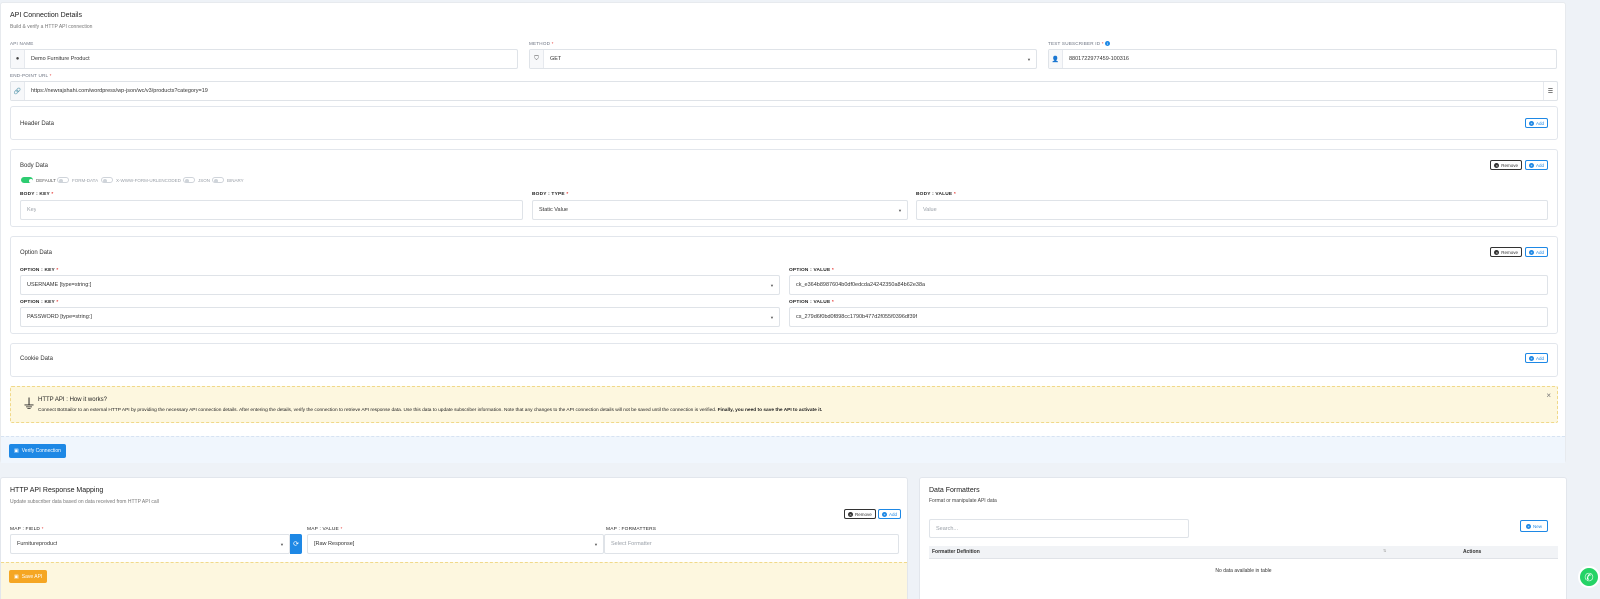 The height and width of the screenshot is (599, 1600). I want to click on body-value-label: BODY : VALUE *, so click(936, 194).